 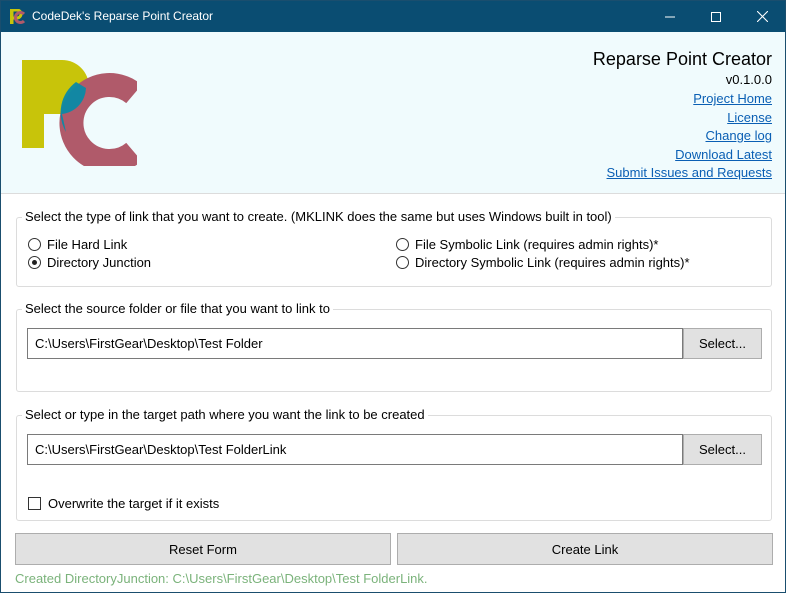 What do you see at coordinates (17, 16) in the screenshot?
I see `app-icon` at bounding box center [17, 16].